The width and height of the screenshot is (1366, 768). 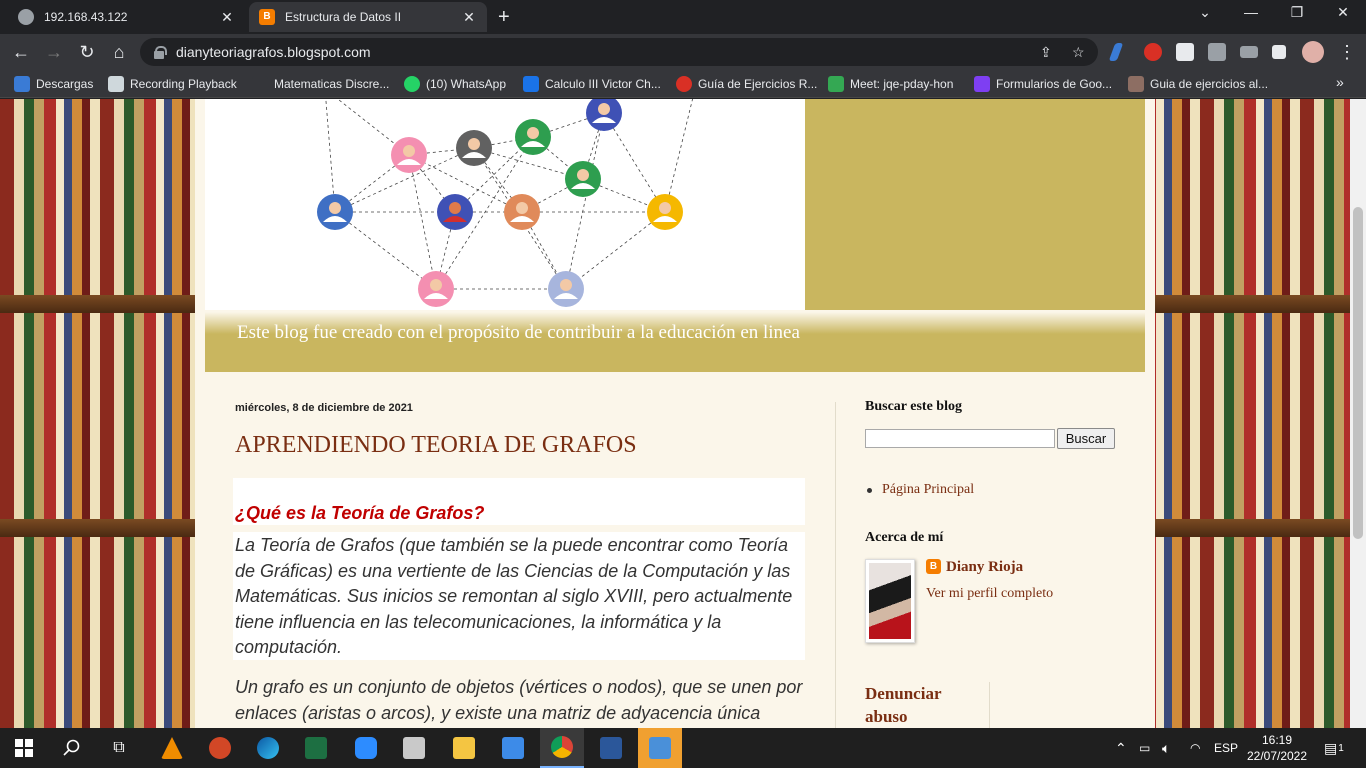 What do you see at coordinates (989, 594) in the screenshot?
I see `profile-full-link: Ver mi perfil completo` at bounding box center [989, 594].